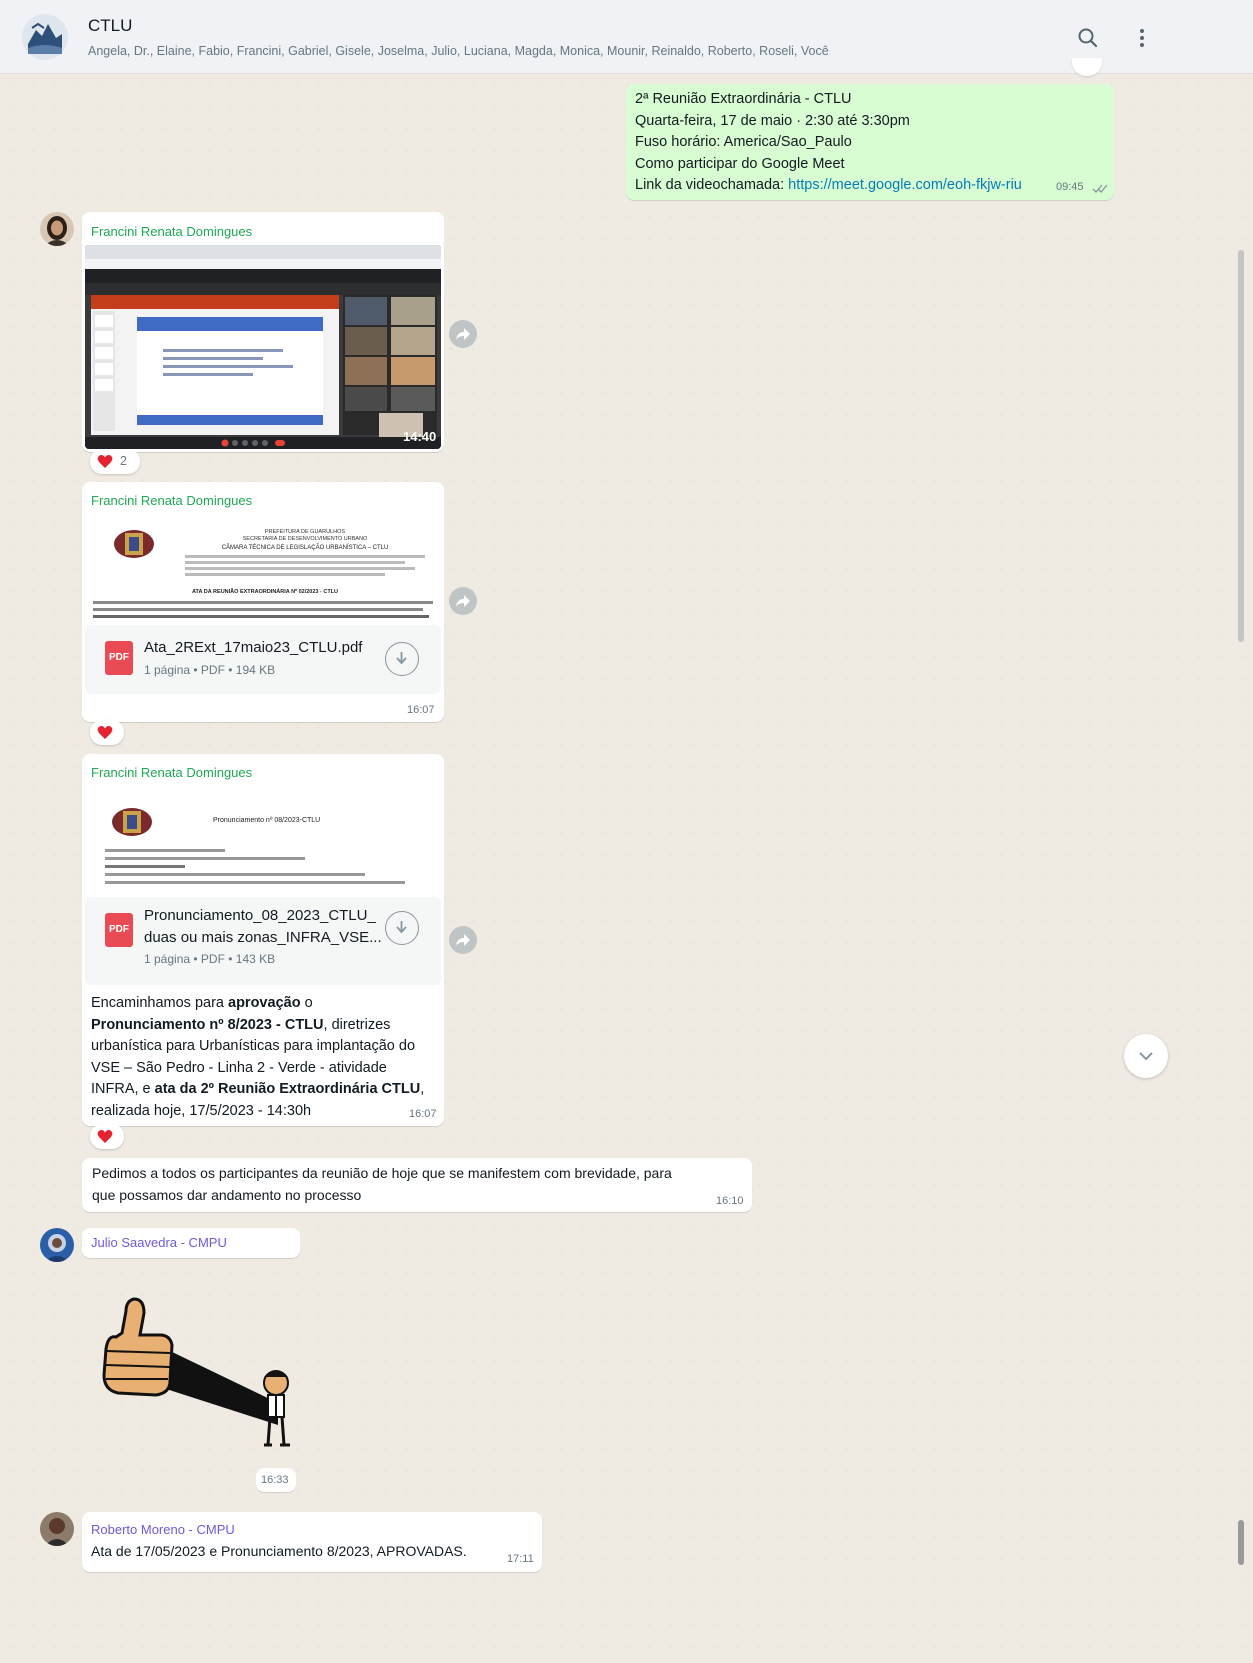 The width and height of the screenshot is (1253, 1663). What do you see at coordinates (1070, 187) in the screenshot?
I see `message-time: 09:45` at bounding box center [1070, 187].